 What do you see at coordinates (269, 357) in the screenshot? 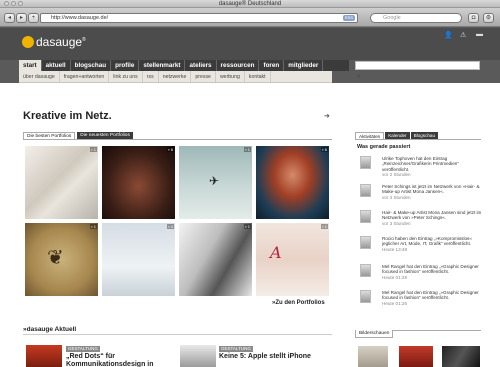
I see `news-headline: Keine 5: Apple stellt iPhone` at bounding box center [269, 357].